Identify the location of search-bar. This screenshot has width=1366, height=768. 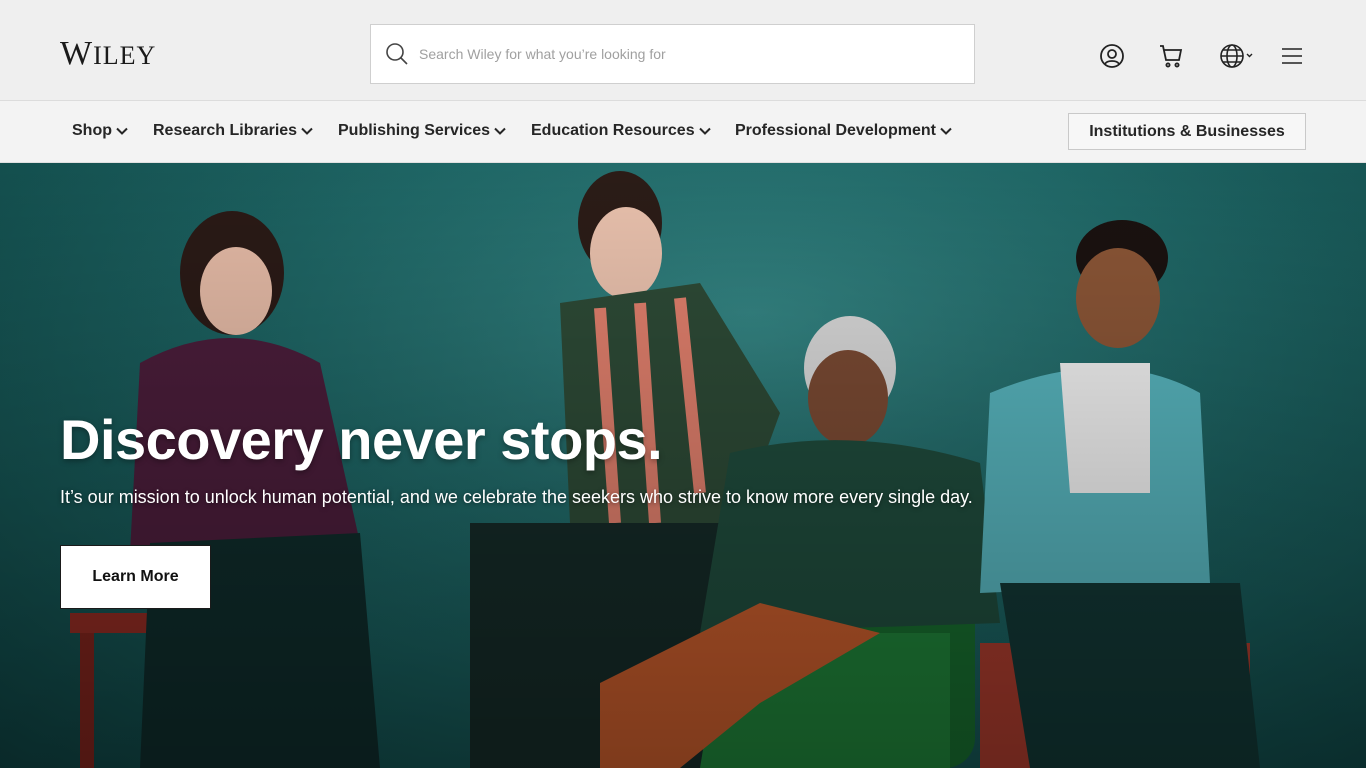
(672, 54).